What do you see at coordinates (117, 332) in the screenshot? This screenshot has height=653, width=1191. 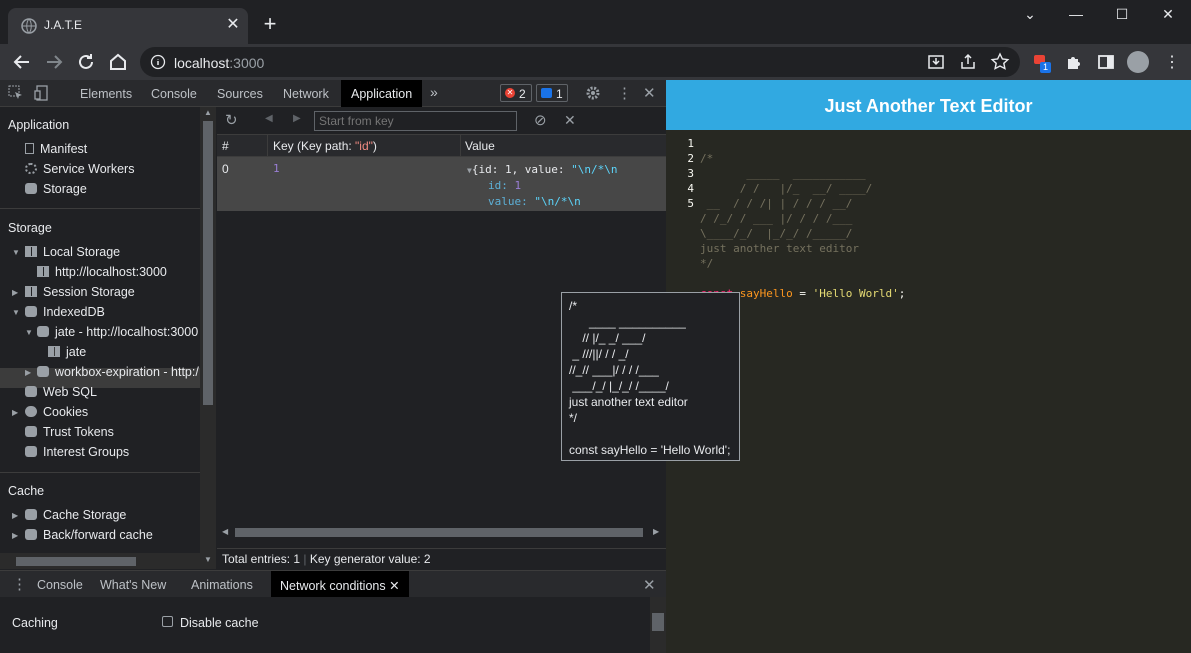 I see `sidebar-item-jate-db: jate - http://localhost:3000` at bounding box center [117, 332].